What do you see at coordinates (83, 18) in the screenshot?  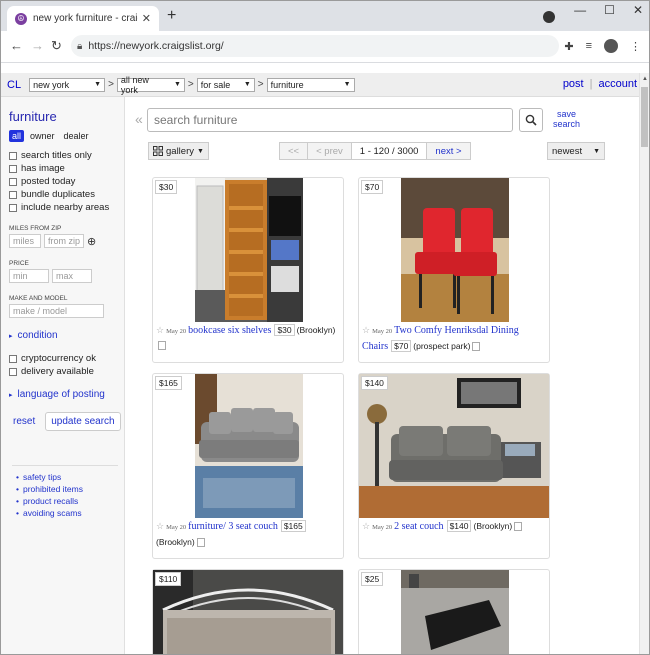 I see `browser-tab: ☮ new york furniture - craigslist ✕` at bounding box center [83, 18].